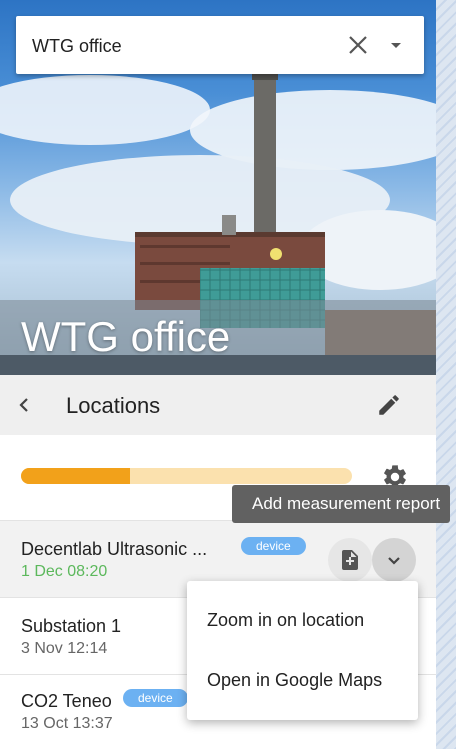 The height and width of the screenshot is (749, 456). Describe the element at coordinates (396, 45) in the screenshot. I see `caret-down-icon` at that location.